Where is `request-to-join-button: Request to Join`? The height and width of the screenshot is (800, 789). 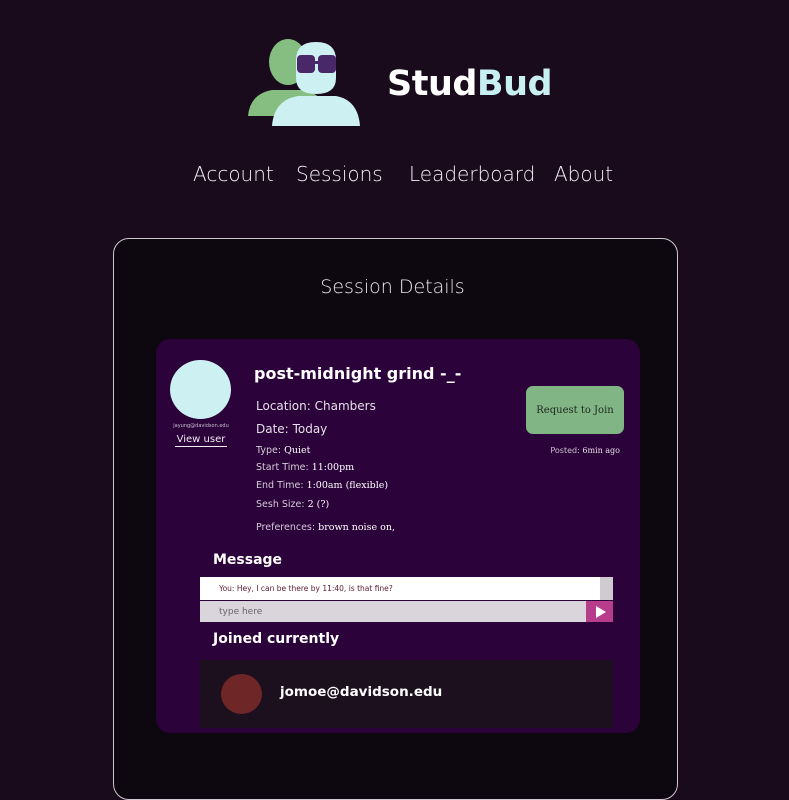 request-to-join-button: Request to Join is located at coordinates (575, 410).